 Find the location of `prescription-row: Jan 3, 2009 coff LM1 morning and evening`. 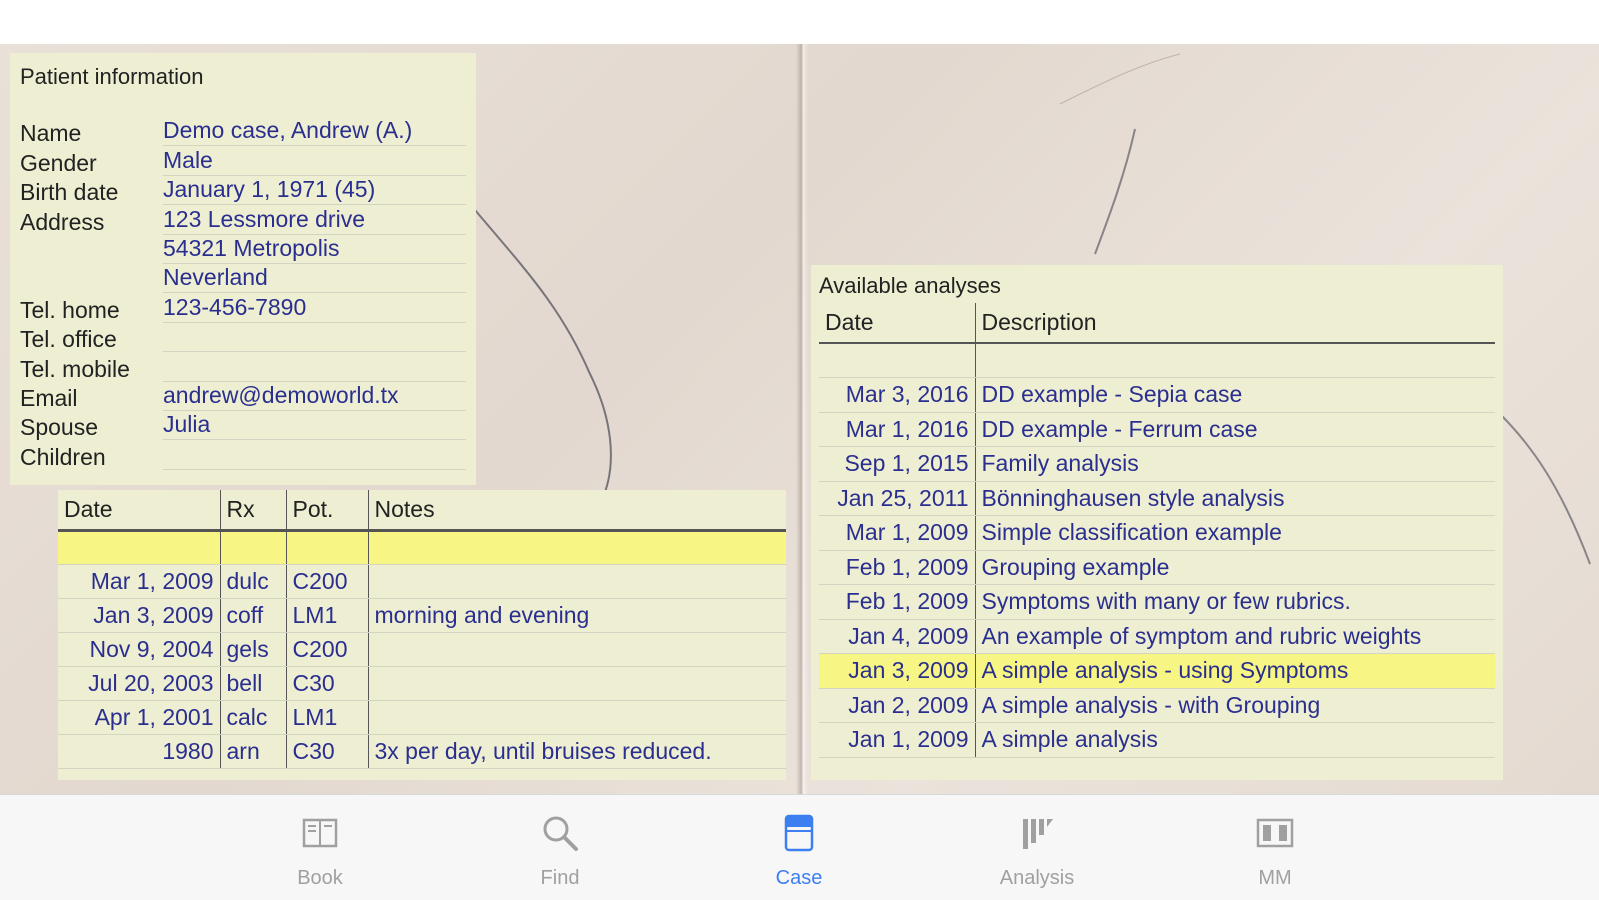

prescription-row: Jan 3, 2009 coff LM1 morning and evening is located at coordinates (422, 615).